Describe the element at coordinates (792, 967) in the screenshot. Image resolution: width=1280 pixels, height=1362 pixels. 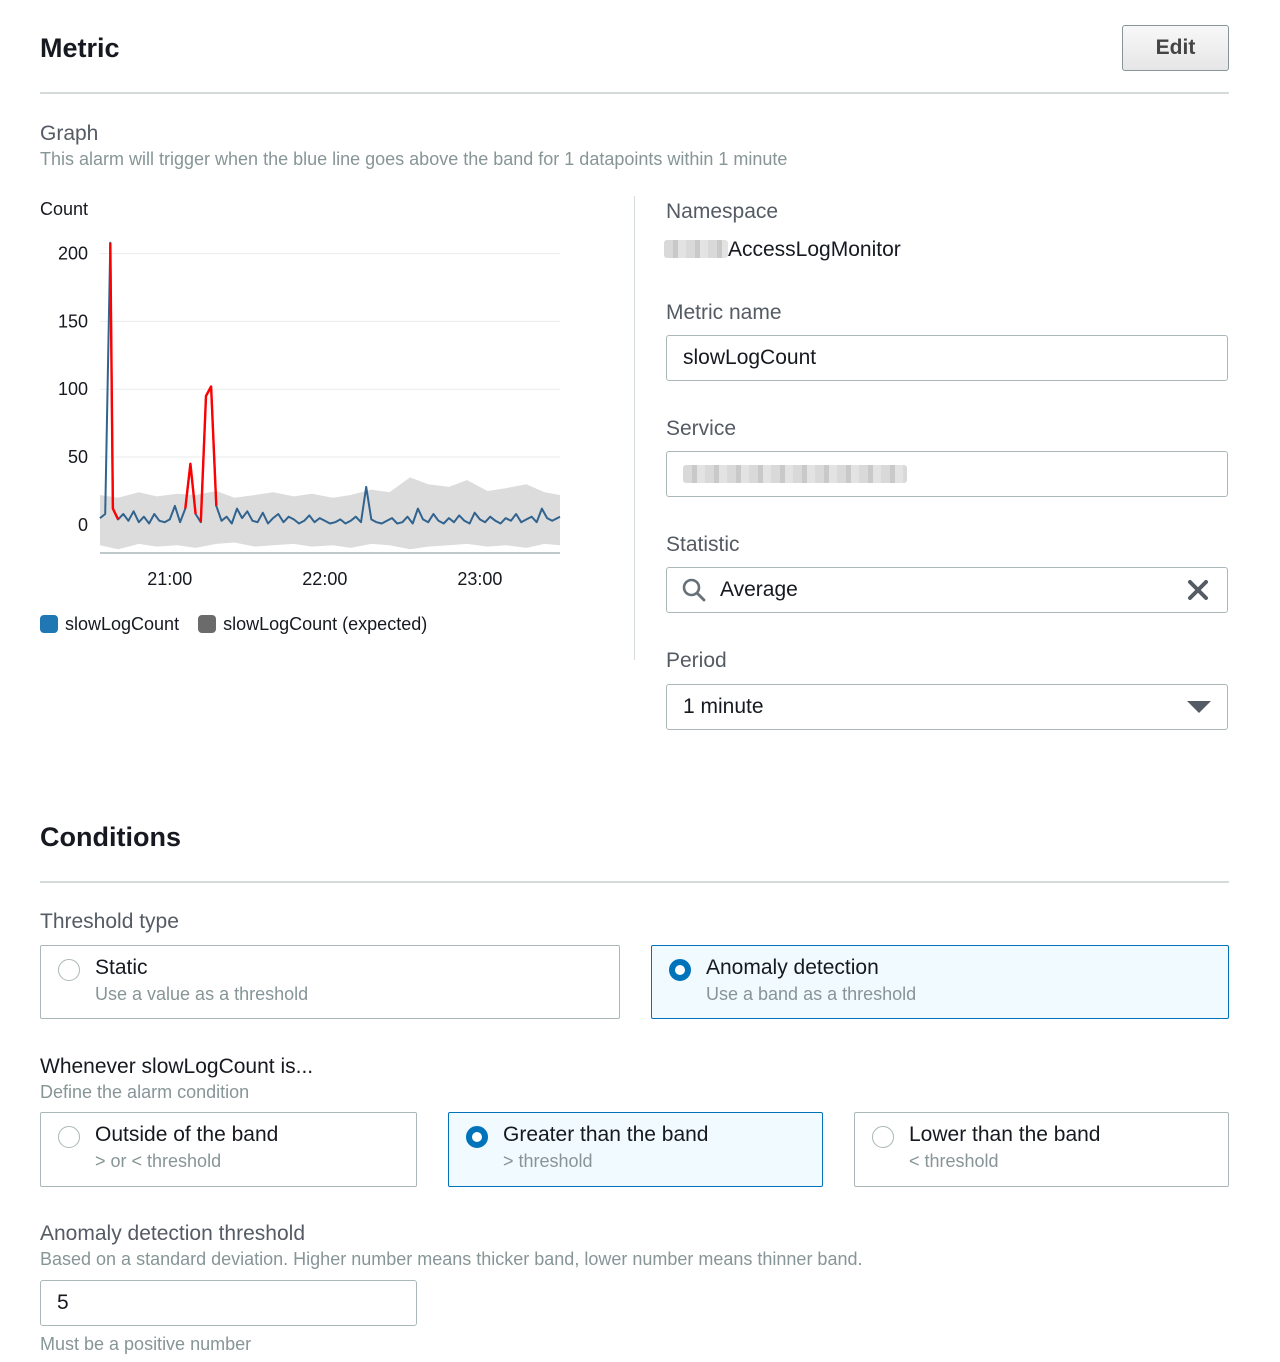
I see `tile-title: Anomaly detection` at that location.